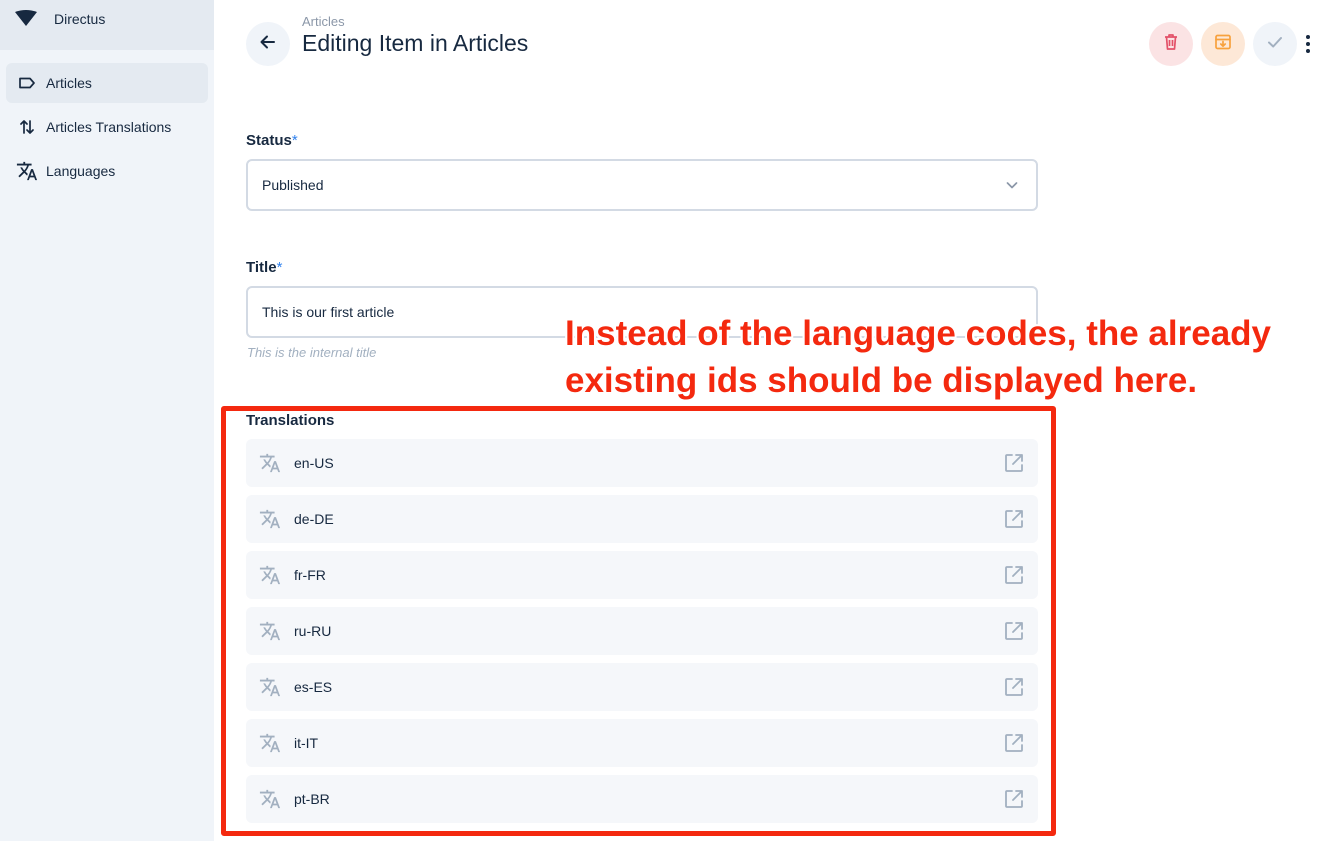 The image size is (1328, 841). I want to click on save-button, so click(1275, 44).